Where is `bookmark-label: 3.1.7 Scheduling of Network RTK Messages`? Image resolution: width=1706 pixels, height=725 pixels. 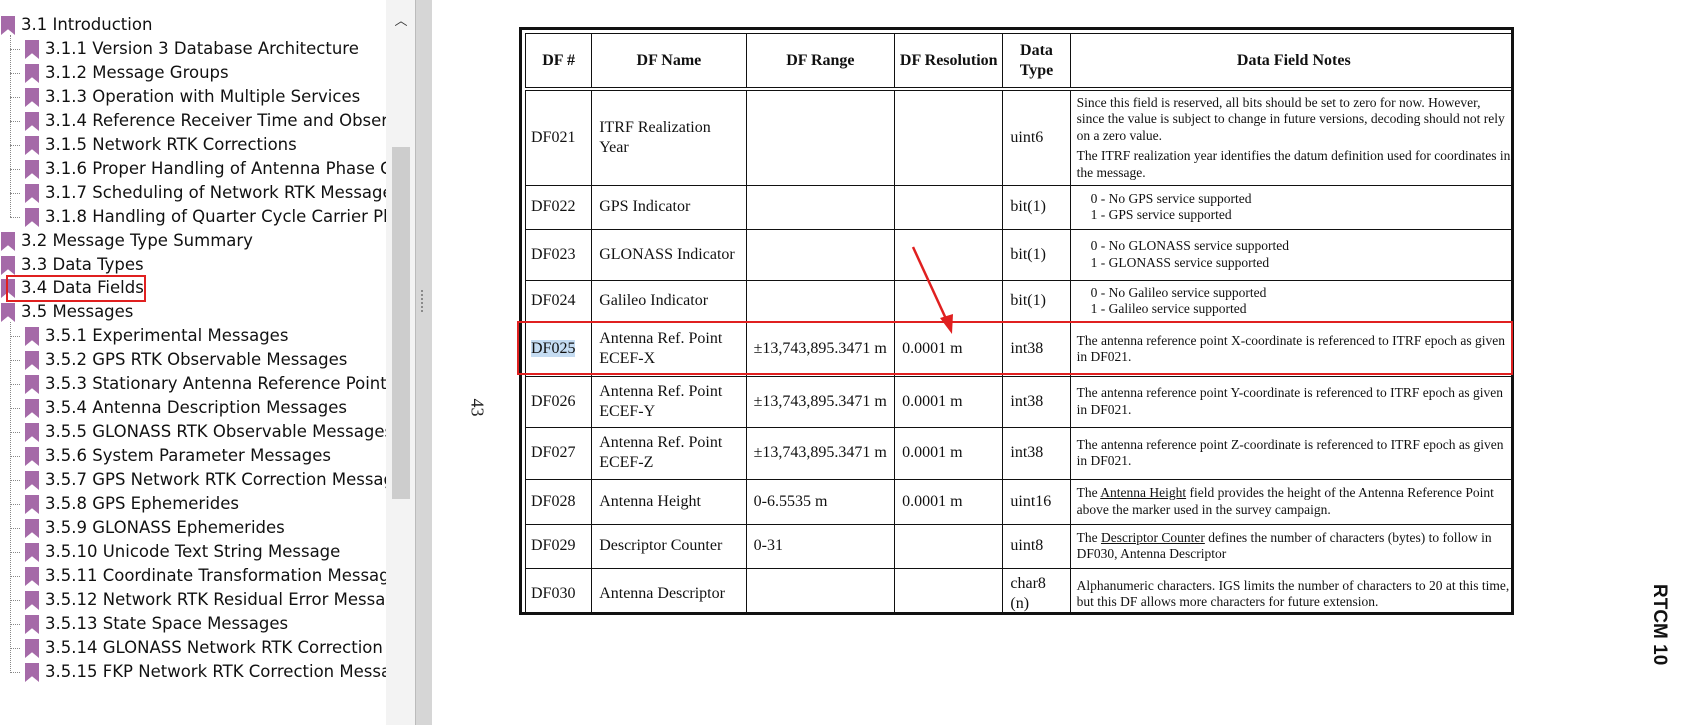 bookmark-label: 3.1.7 Scheduling of Network RTK Messages is located at coordinates (223, 192).